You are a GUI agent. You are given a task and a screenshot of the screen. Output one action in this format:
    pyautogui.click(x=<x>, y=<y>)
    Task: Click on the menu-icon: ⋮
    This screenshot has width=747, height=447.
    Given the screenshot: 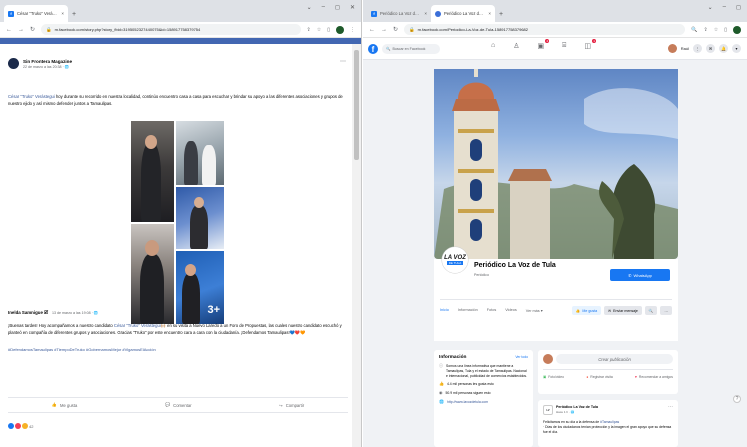 What is the action you would take?
    pyautogui.click(x=352, y=30)
    